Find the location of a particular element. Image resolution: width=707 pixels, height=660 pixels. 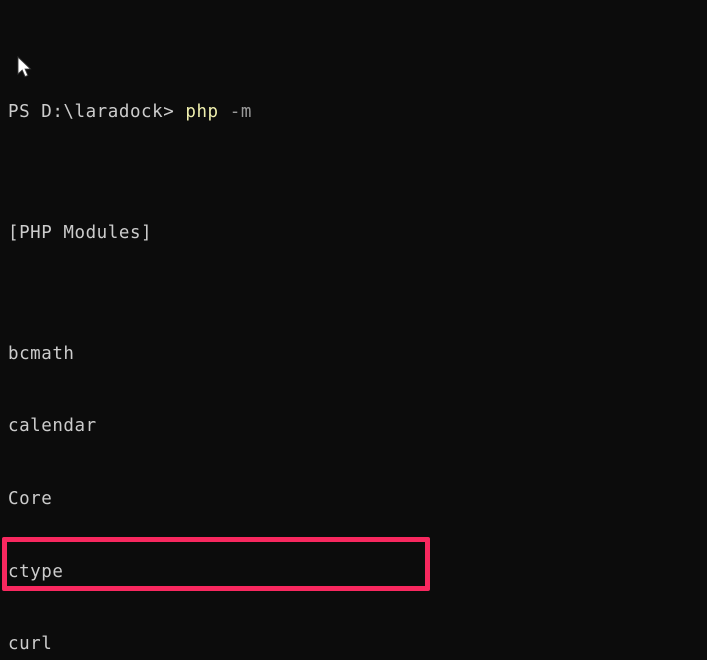

command-name: php is located at coordinates (202, 111).